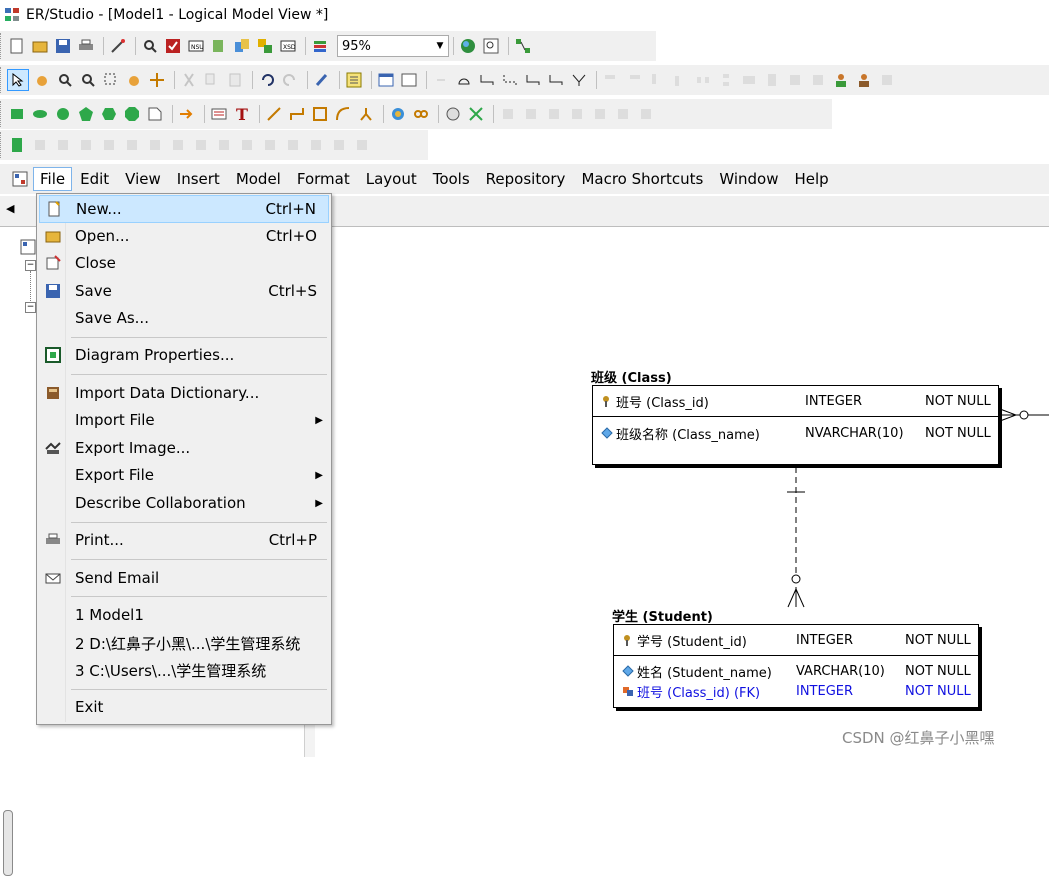 The image size is (1049, 876). I want to click on lock-shape-icon, so click(600, 114).